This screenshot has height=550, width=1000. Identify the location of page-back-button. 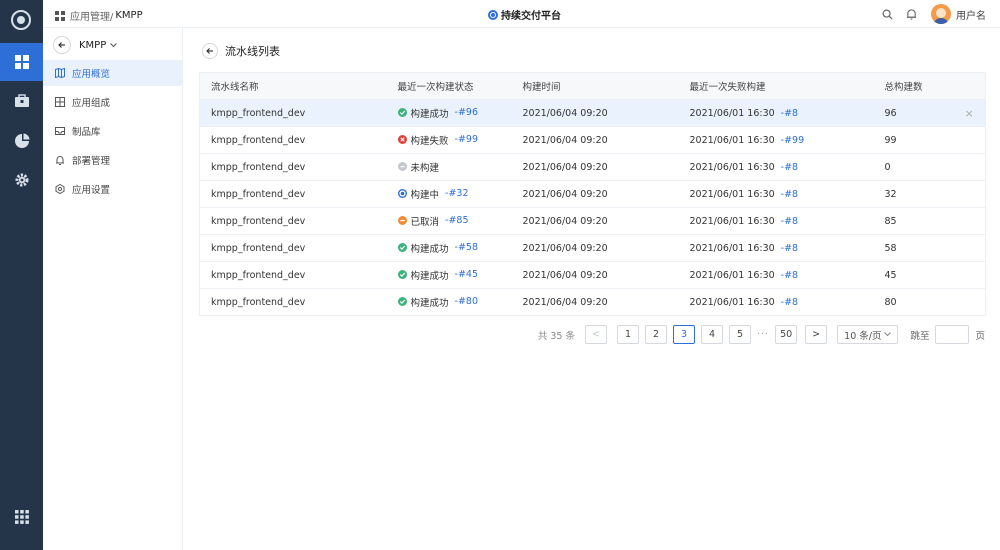
(210, 51).